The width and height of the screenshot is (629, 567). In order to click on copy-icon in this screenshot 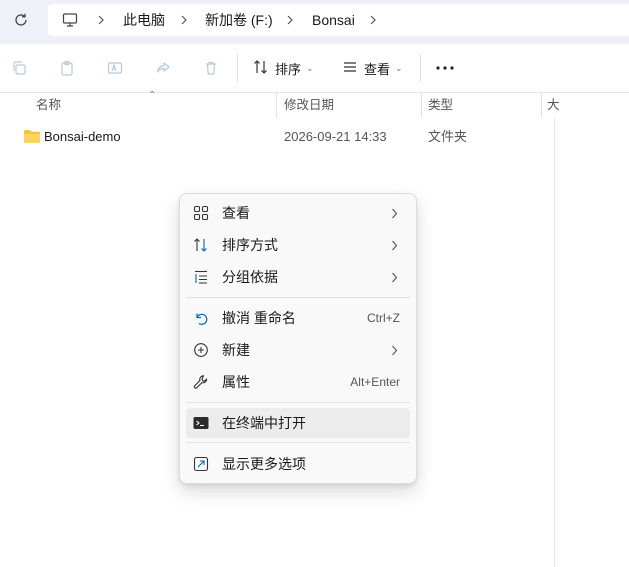, I will do `click(19, 68)`.